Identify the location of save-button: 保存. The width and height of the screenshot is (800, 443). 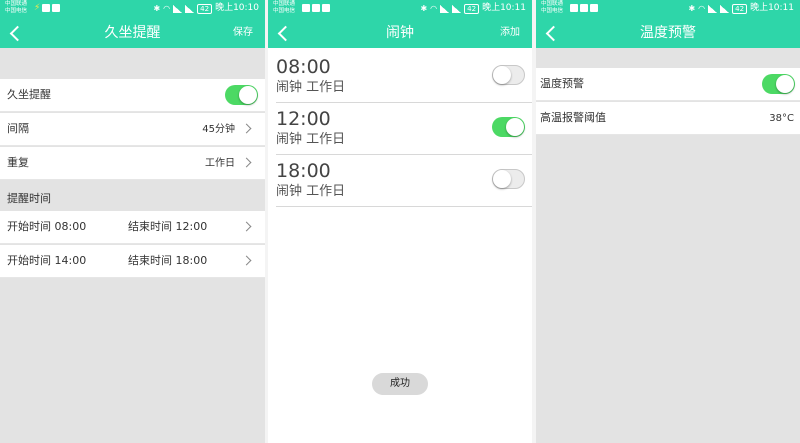
(243, 33).